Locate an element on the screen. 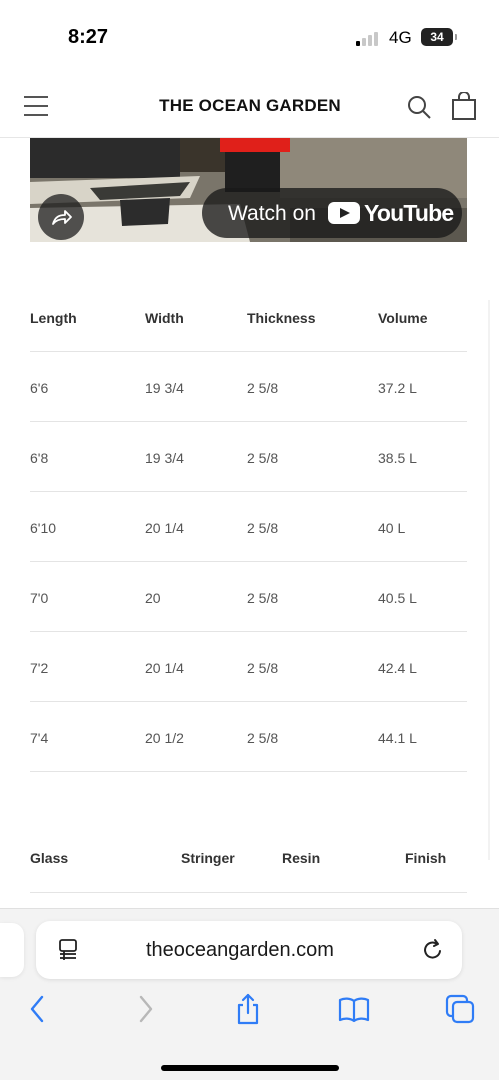 The width and height of the screenshot is (499, 1080). reader-mode-icon is located at coordinates (68, 950).